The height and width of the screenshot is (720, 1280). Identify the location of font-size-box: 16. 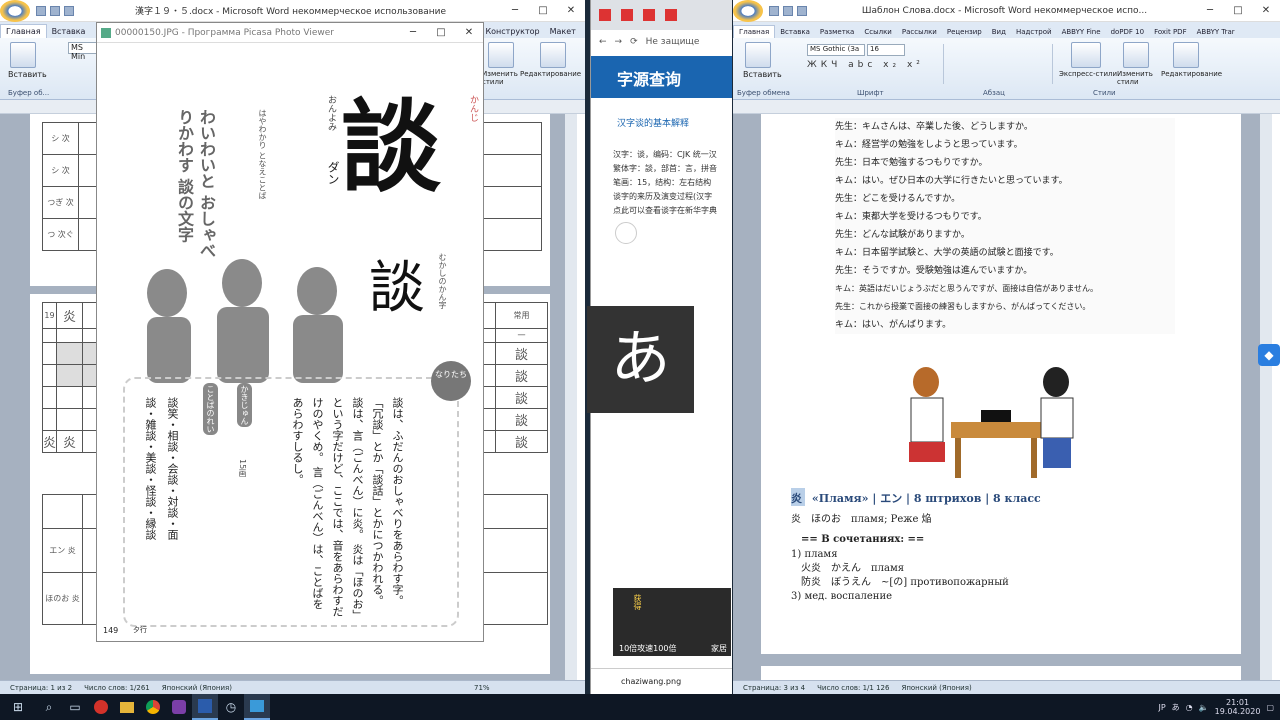
(886, 50).